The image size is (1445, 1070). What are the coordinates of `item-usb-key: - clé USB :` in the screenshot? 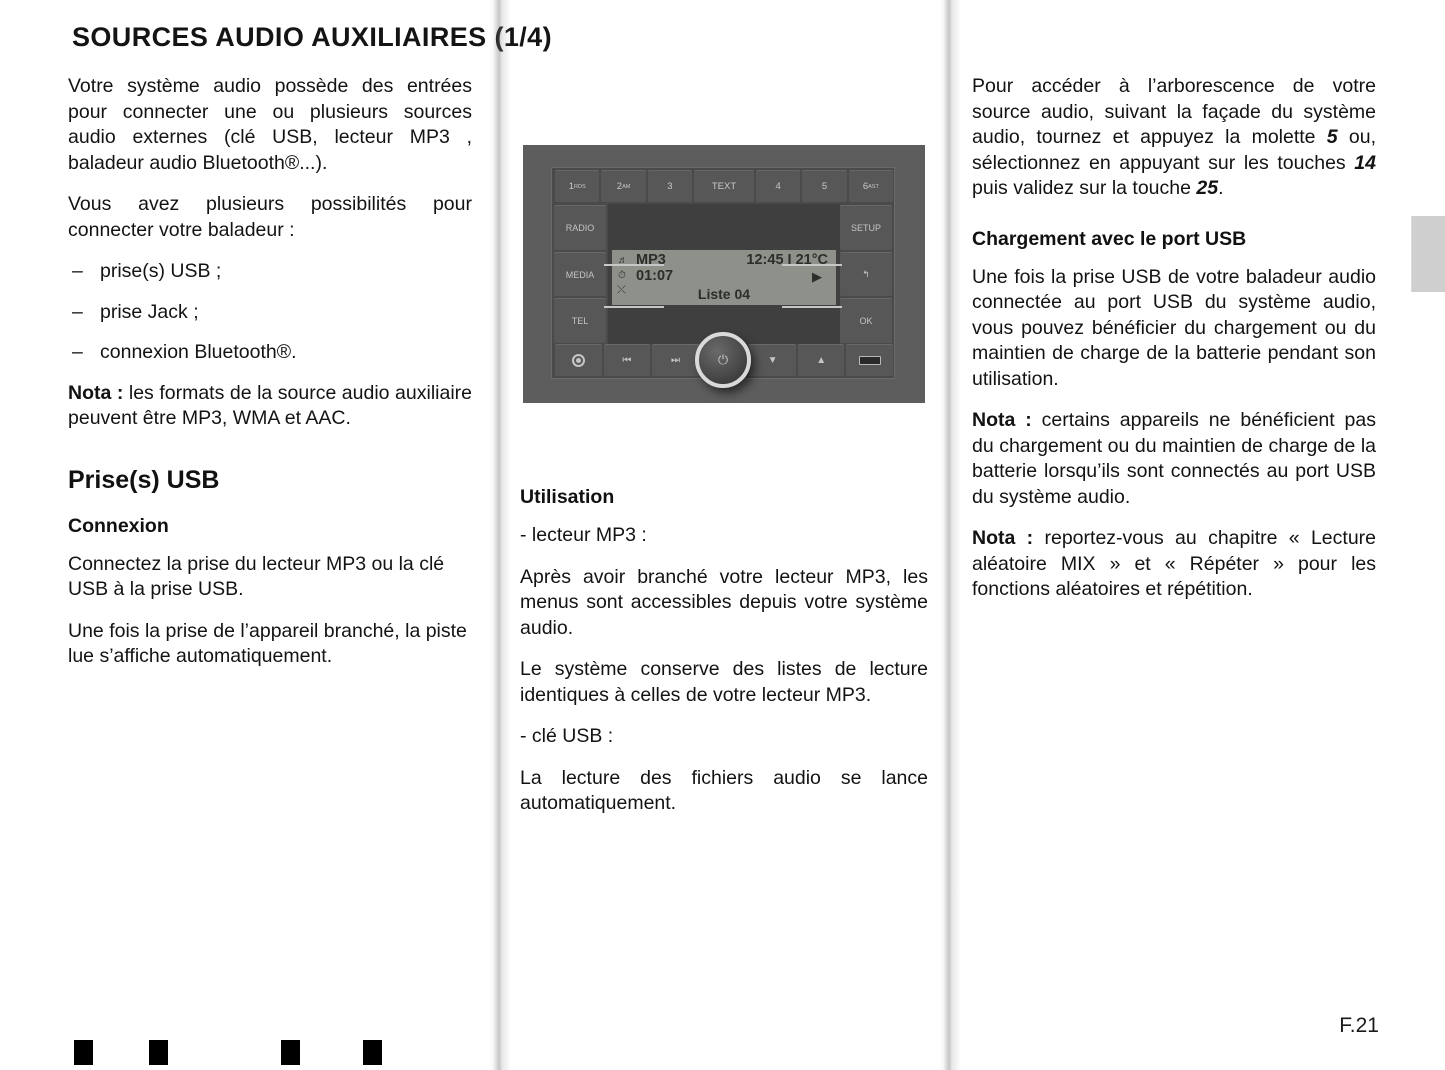 It's located at (567, 736).